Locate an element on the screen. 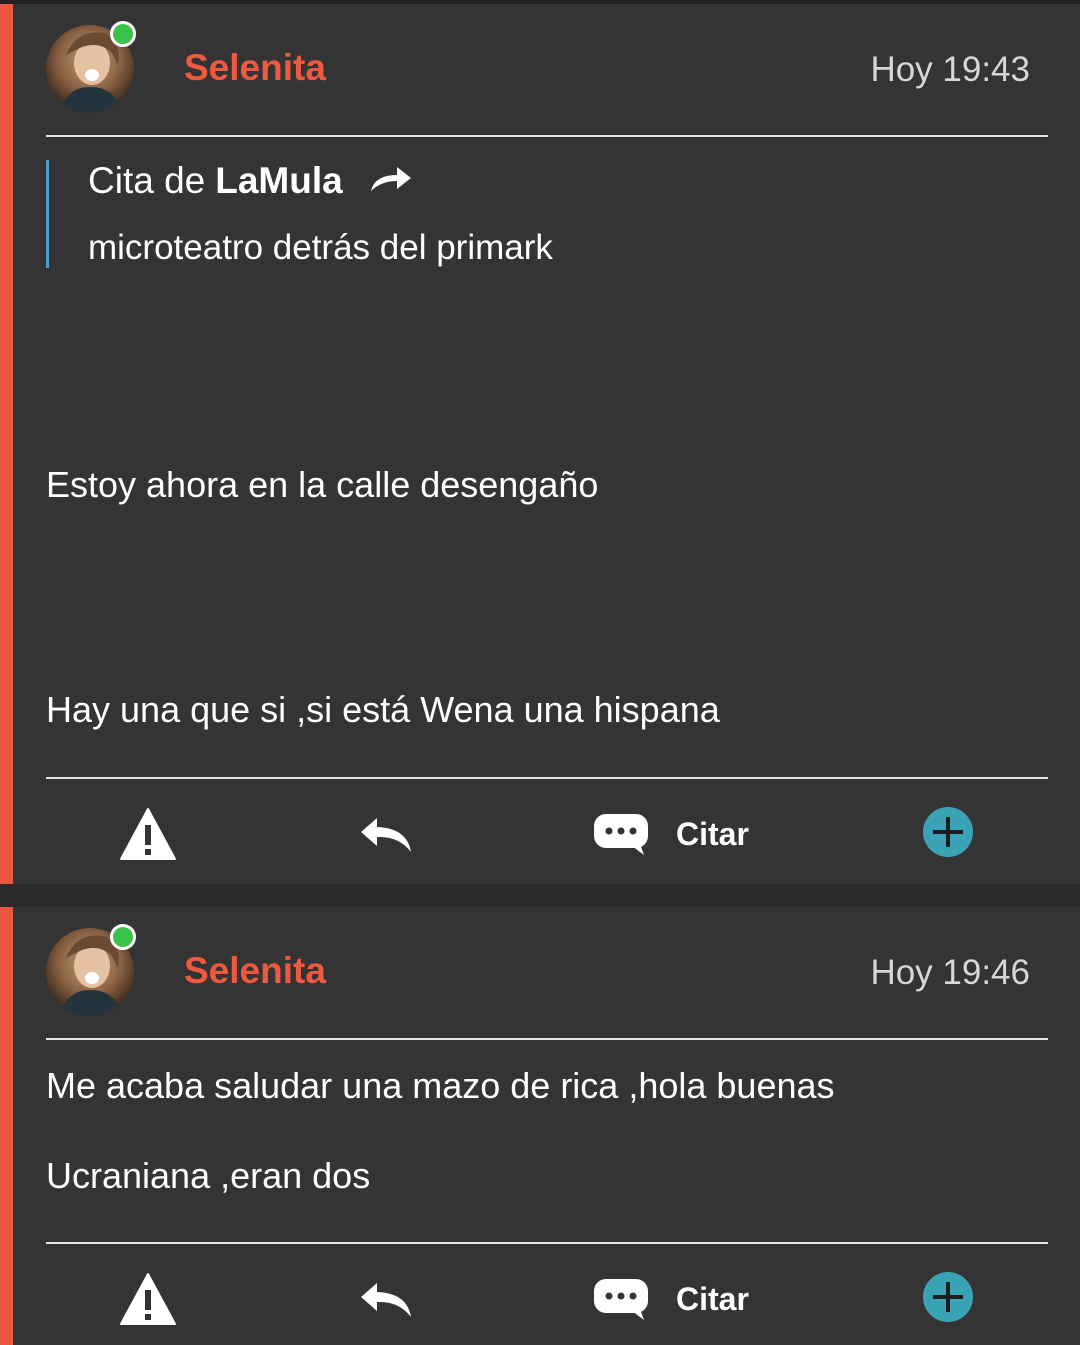 The image size is (1080, 1345). quote-header: Cita de LaMula is located at coordinates (250, 181).